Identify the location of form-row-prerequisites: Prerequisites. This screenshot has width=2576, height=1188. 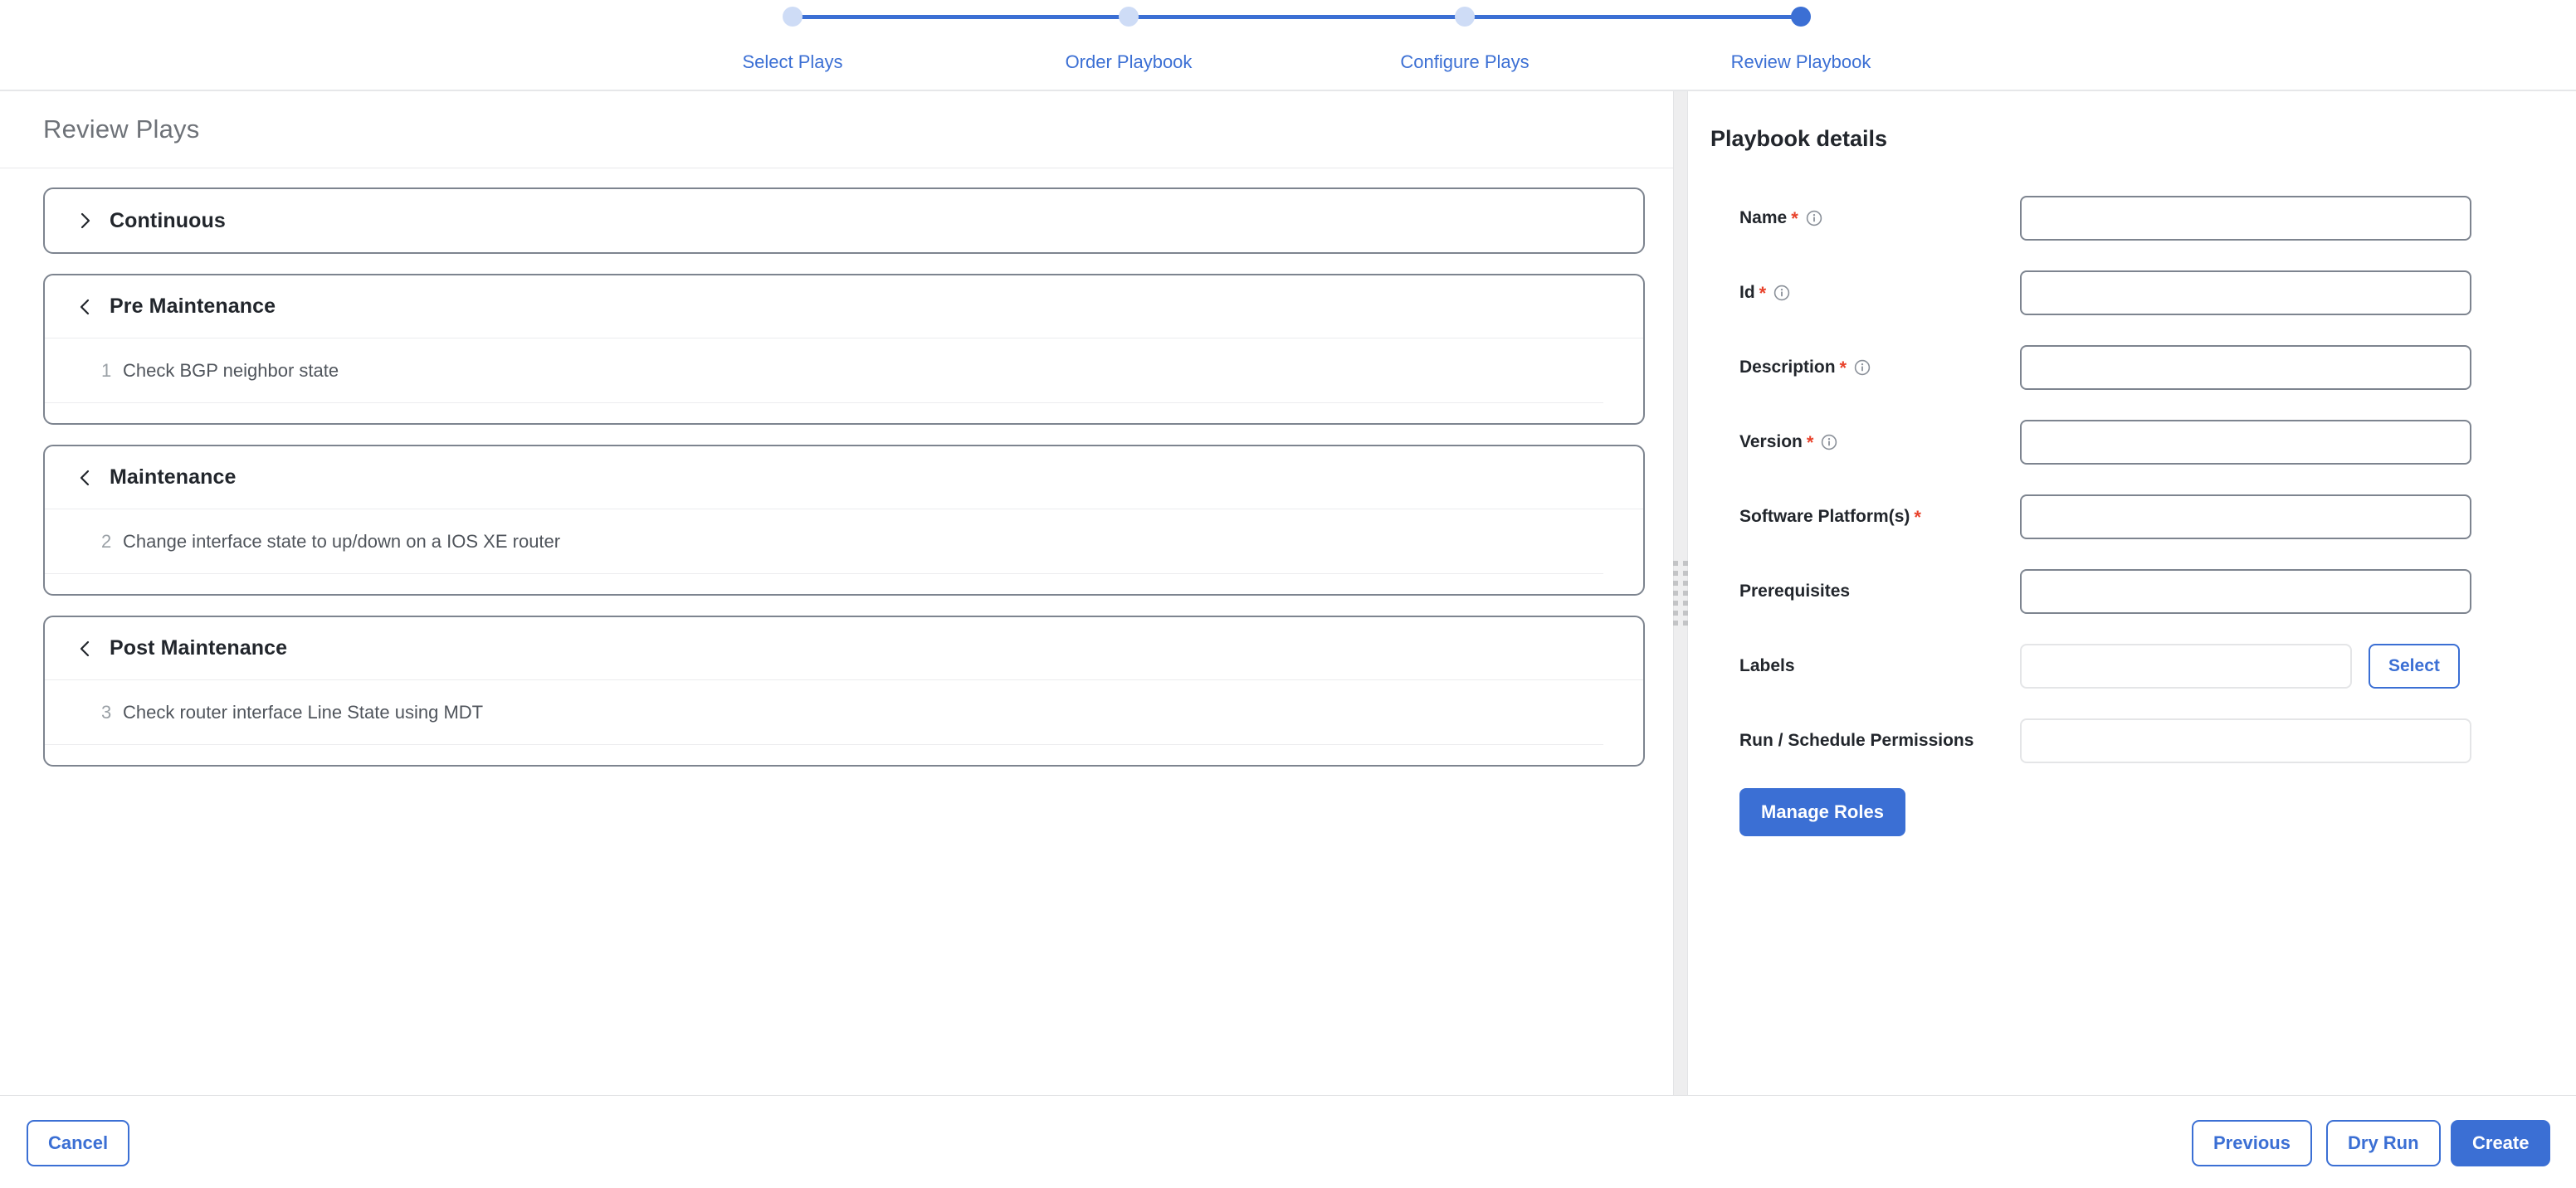
(2132, 591).